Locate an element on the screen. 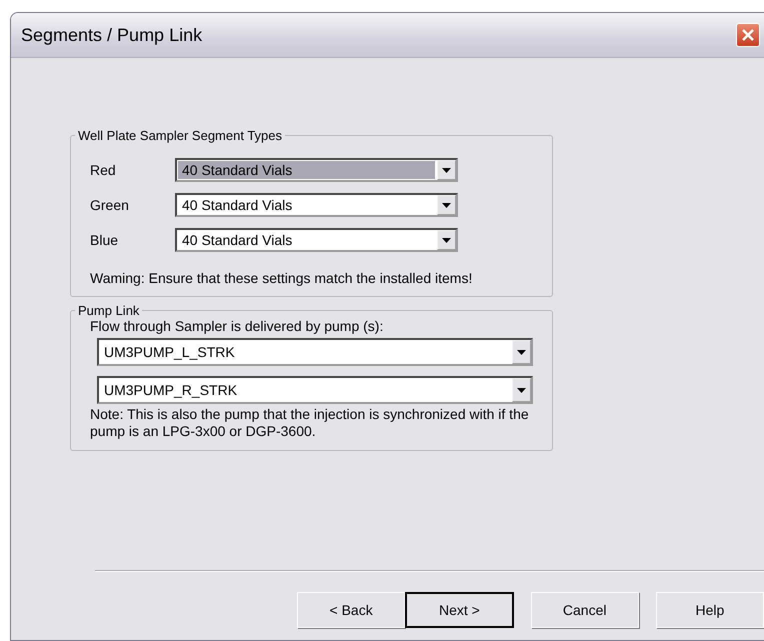 This screenshot has height=641, width=764. field-label: Green is located at coordinates (110, 205).